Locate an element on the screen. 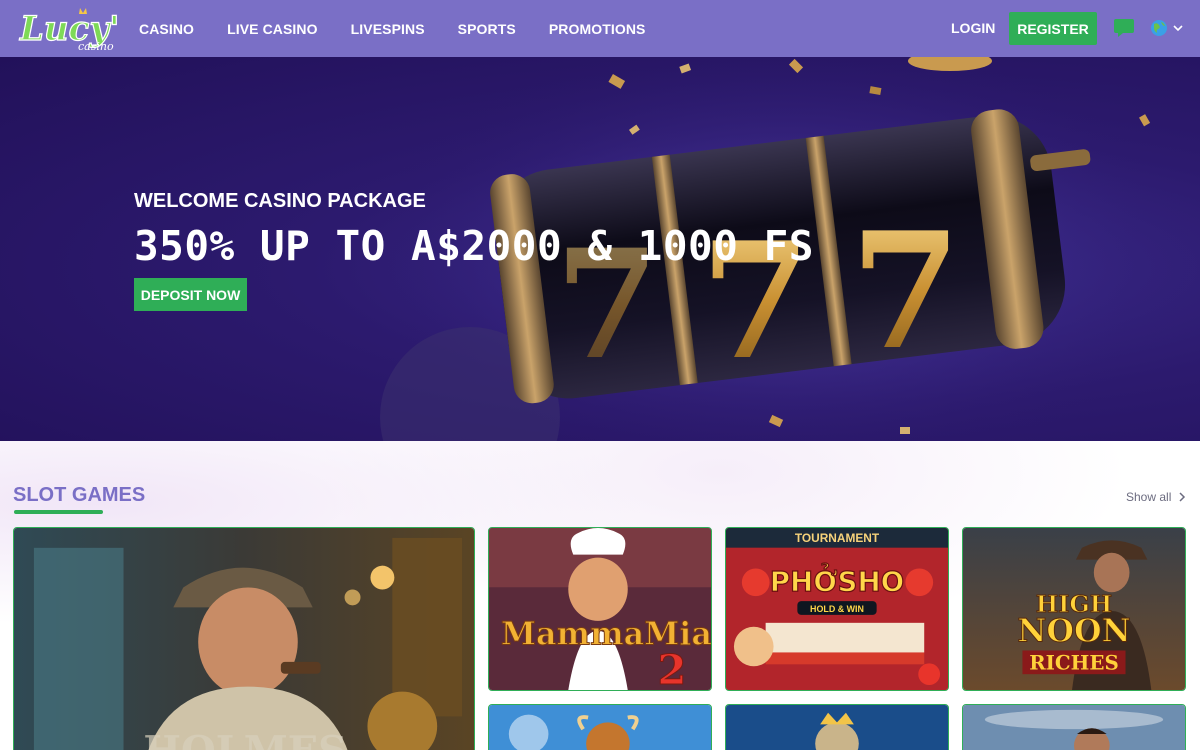 This screenshot has height=750, width=1200. section-title: SLOT GAMES is located at coordinates (79, 495).